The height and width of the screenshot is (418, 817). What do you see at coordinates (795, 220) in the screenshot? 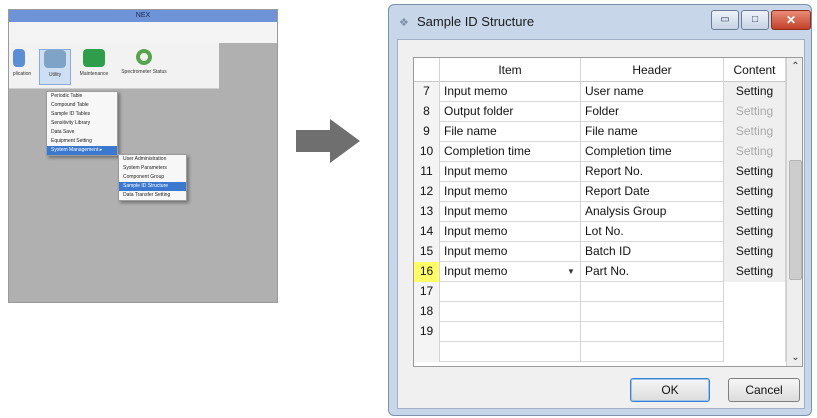
I see `scrollbar-thumb` at bounding box center [795, 220].